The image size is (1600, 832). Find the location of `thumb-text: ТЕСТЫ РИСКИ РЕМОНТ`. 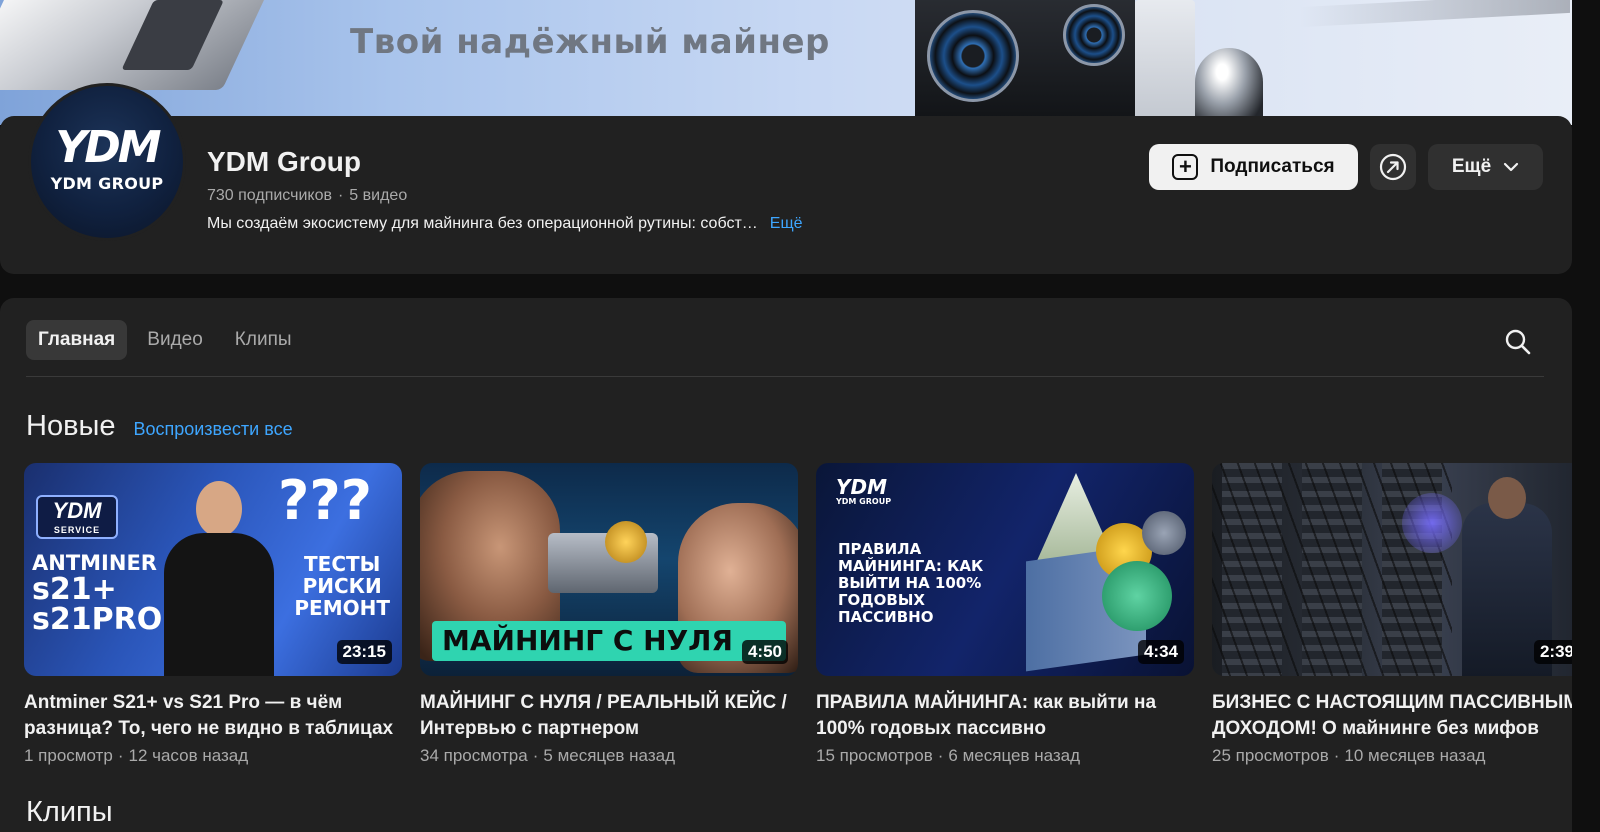

thumb-text: ТЕСТЫ РИСКИ РЕМОНТ is located at coordinates (342, 586).